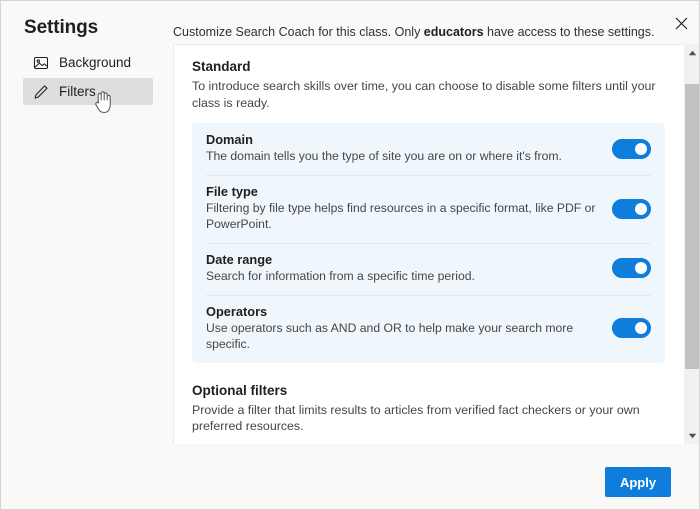 The image size is (700, 510). What do you see at coordinates (453, 32) in the screenshot?
I see `header-description-emphasis: educators` at bounding box center [453, 32].